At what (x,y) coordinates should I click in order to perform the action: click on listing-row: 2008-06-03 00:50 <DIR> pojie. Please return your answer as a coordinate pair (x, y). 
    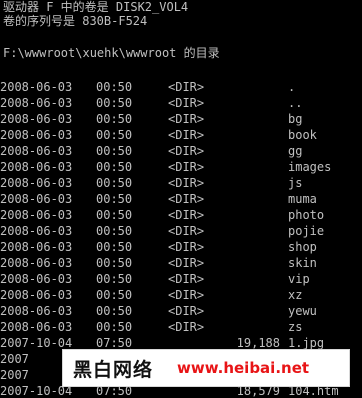
    Looking at the image, I should click on (181, 231).